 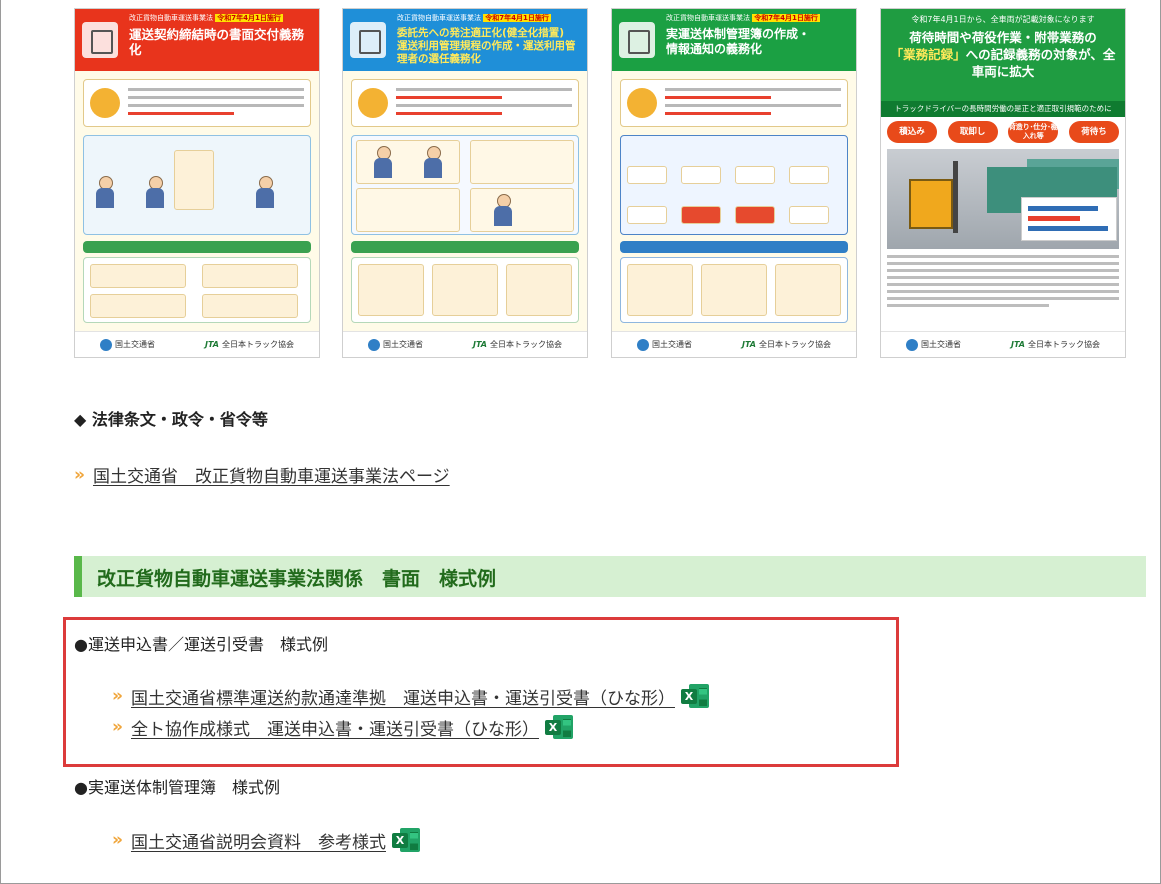 What do you see at coordinates (1093, 132) in the screenshot?
I see `pill-waiting: 荷待ち` at bounding box center [1093, 132].